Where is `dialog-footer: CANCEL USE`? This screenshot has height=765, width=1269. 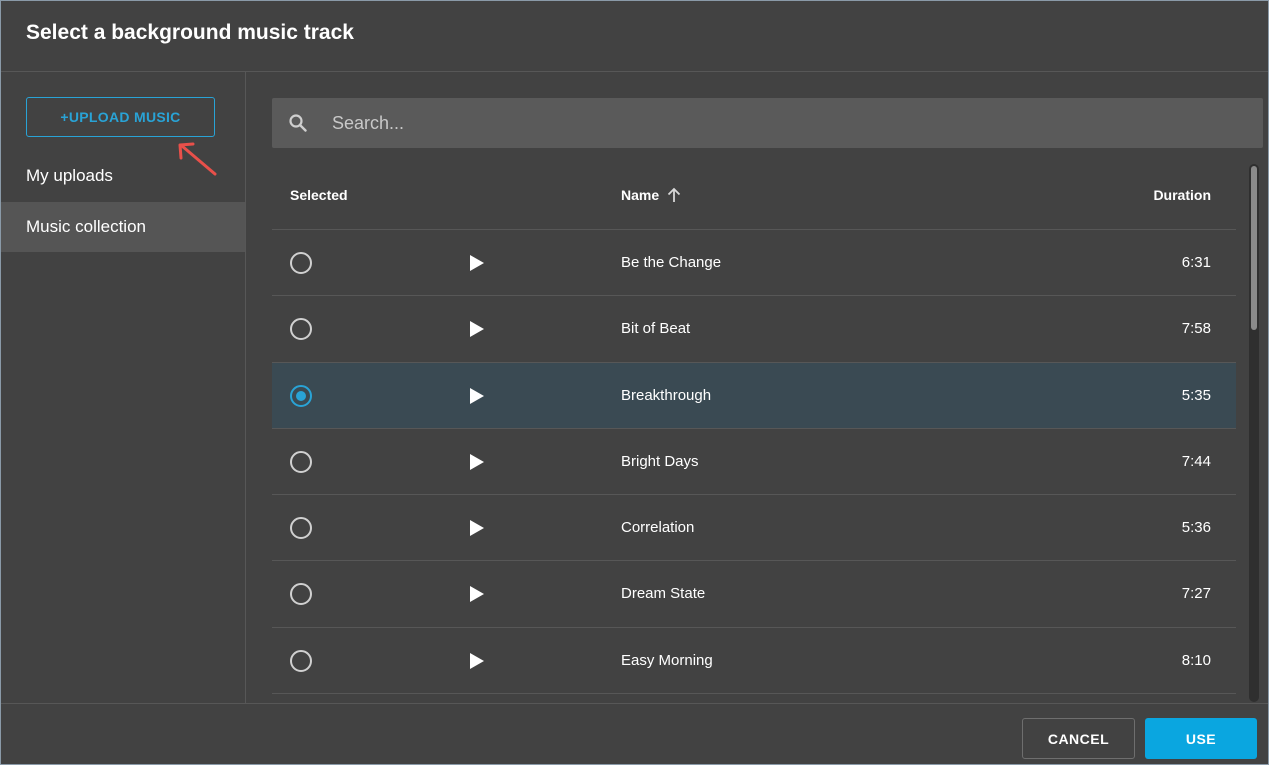
dialog-footer: CANCEL USE is located at coordinates (634, 733).